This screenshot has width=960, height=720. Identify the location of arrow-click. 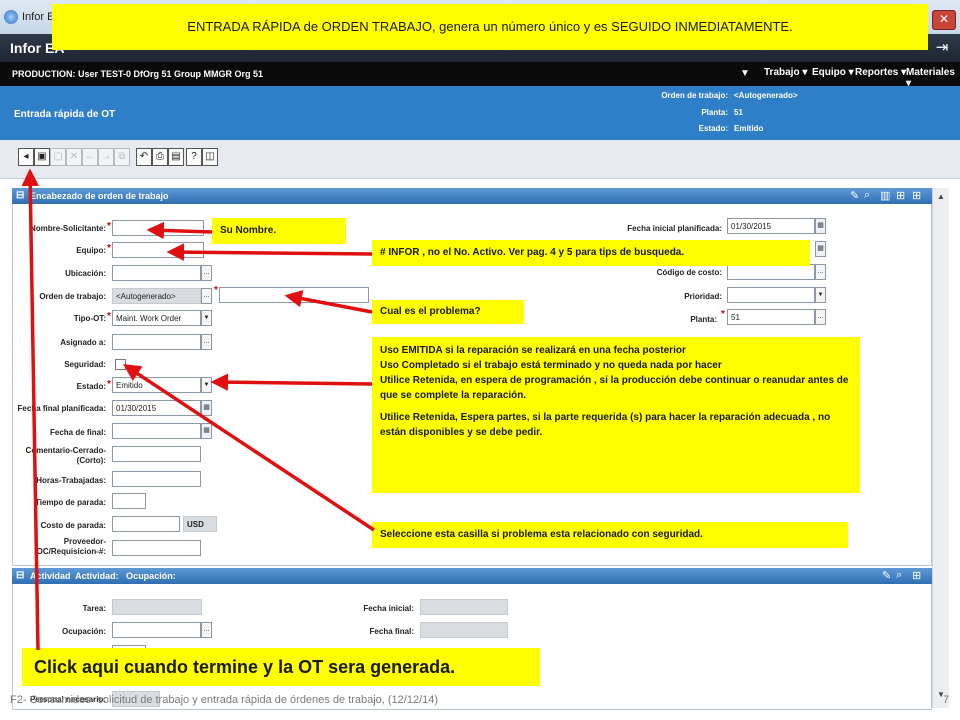
(30, 409).